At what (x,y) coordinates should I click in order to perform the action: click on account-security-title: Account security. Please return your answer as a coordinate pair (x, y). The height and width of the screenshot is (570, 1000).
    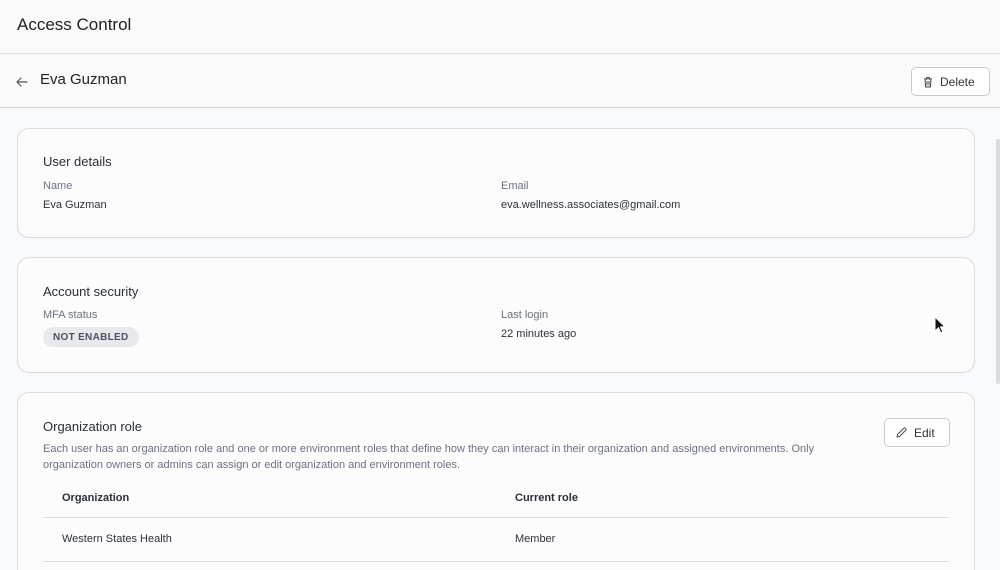
    Looking at the image, I should click on (91, 291).